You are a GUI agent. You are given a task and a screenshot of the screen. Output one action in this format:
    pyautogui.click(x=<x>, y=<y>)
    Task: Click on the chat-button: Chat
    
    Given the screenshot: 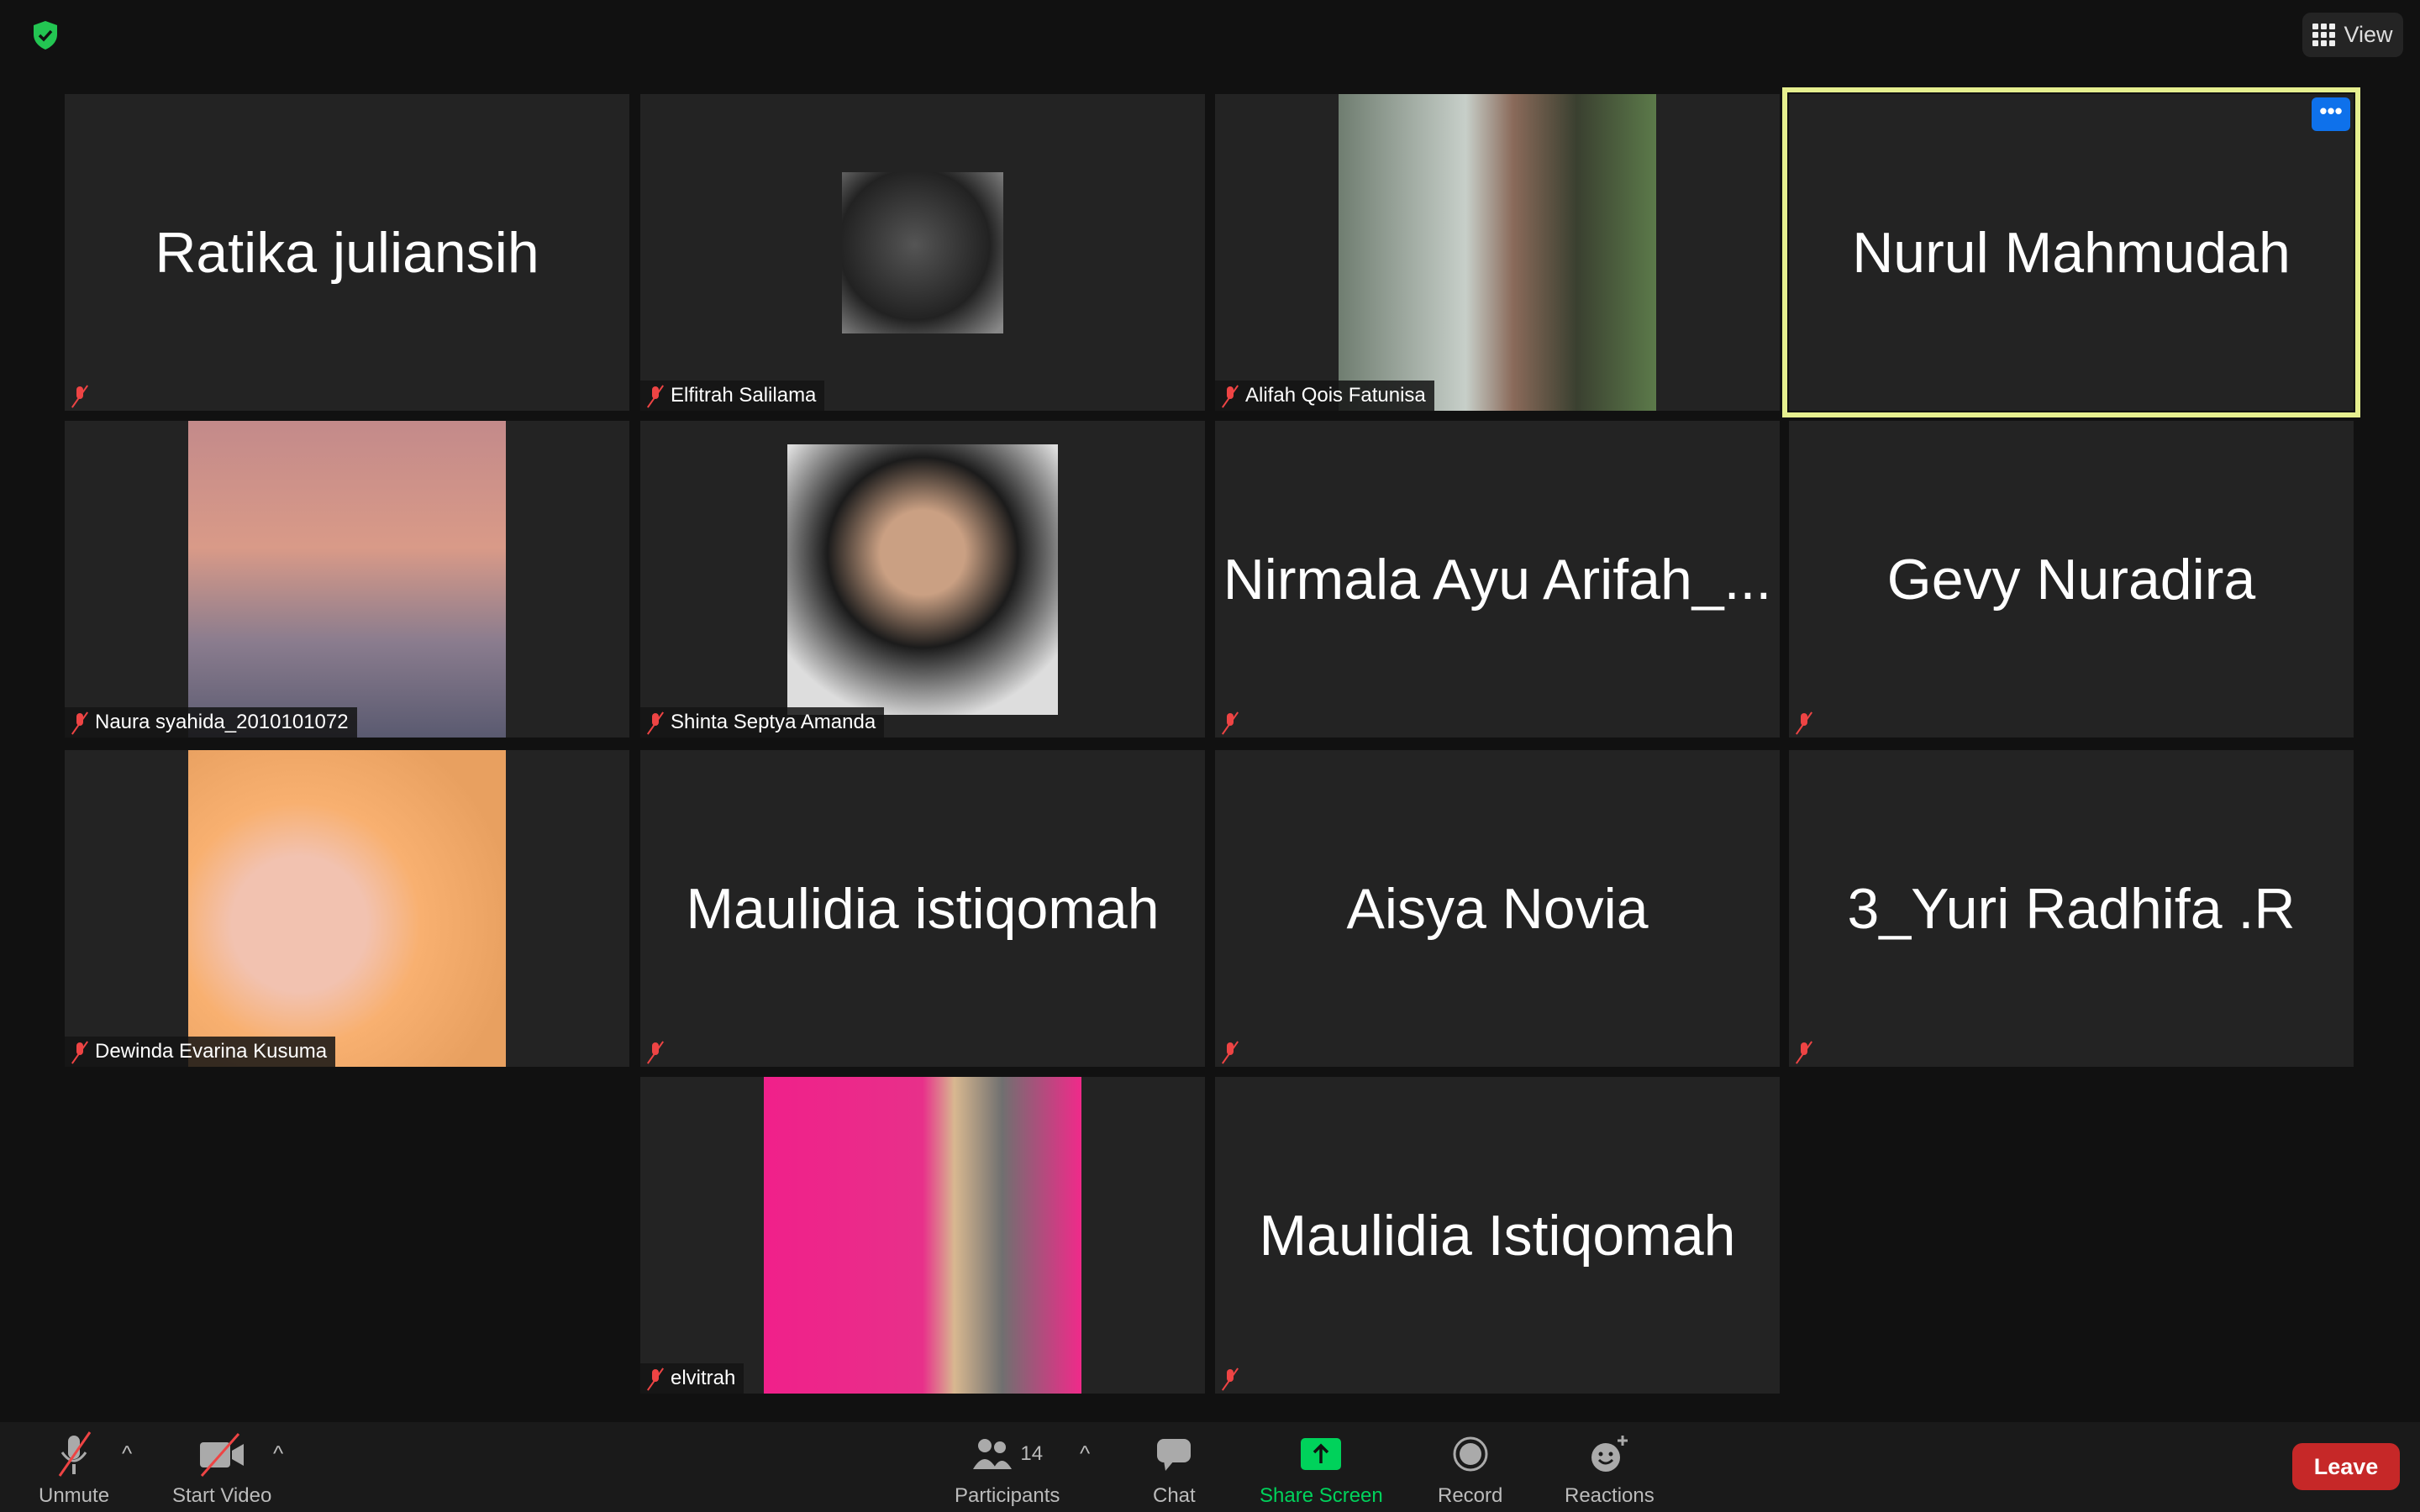 What is the action you would take?
    pyautogui.click(x=1174, y=1469)
    